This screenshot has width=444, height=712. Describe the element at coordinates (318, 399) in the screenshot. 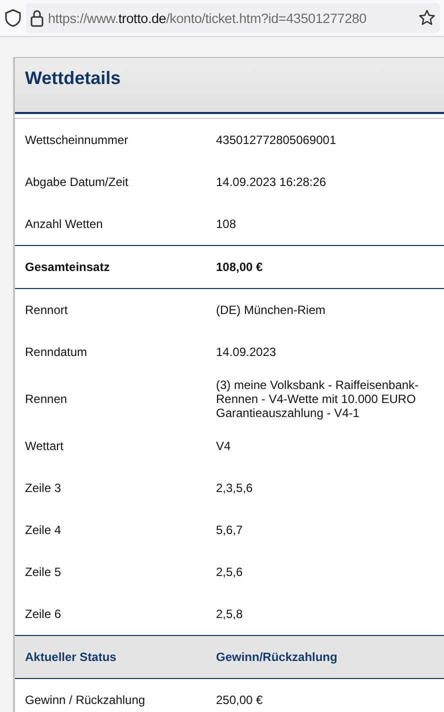

I see `row-value: (3) meine Volksbank - Raiffeisenbank-Rennen - V4-Wette mit 10.000 EURO Garantieauszahlung - V4-1` at that location.